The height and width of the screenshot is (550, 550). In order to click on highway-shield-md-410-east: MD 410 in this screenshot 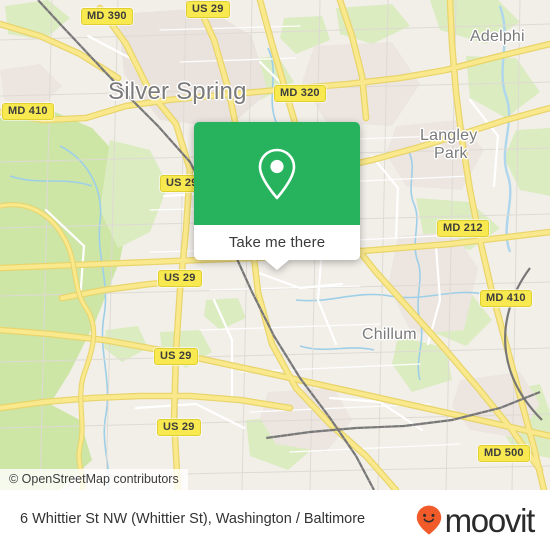, I will do `click(506, 298)`.